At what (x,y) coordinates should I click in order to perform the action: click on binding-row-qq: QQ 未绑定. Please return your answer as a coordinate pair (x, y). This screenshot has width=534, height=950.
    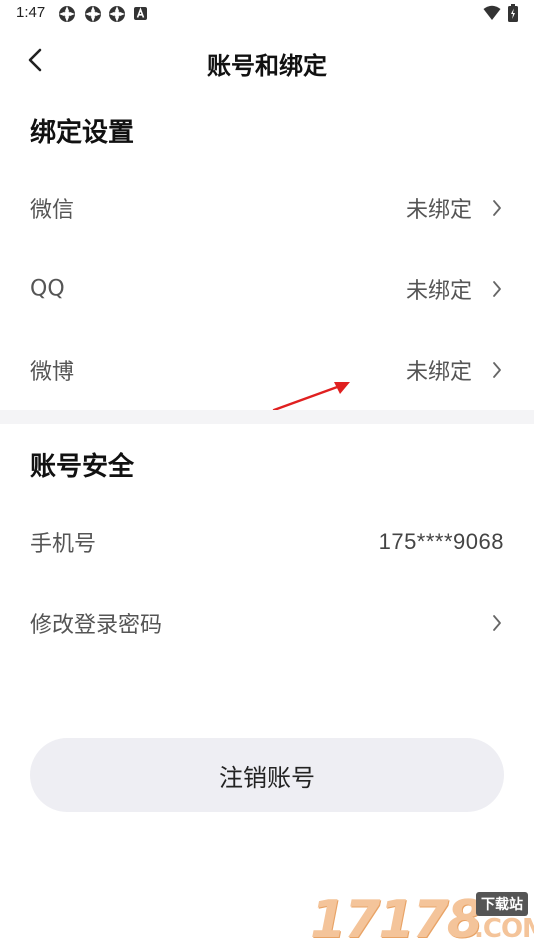
    Looking at the image, I should click on (267, 289).